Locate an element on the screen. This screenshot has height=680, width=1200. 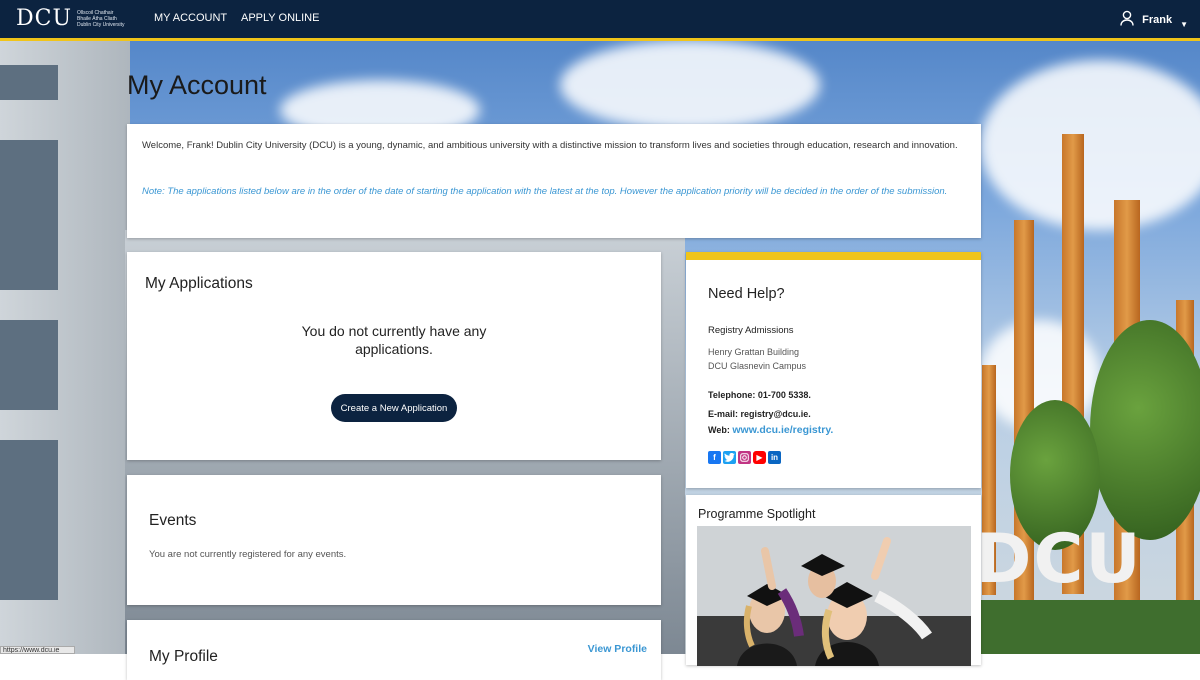
profile-title: My Profile is located at coordinates (183, 656).